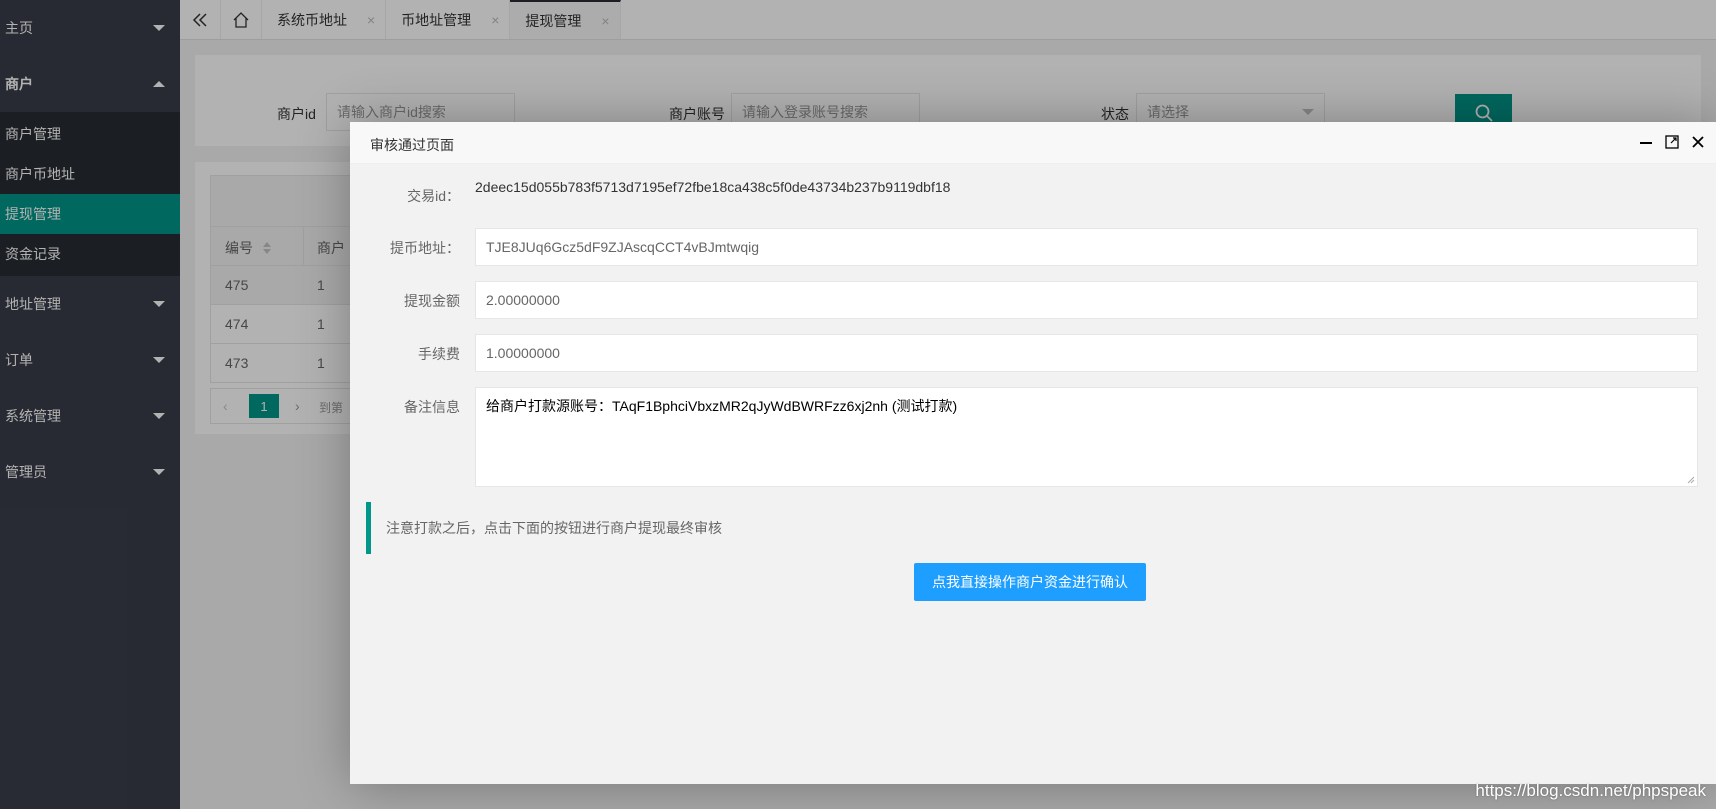 The width and height of the screenshot is (1716, 809). Describe the element at coordinates (1691, 480) in the screenshot. I see `resize-grip-icon` at that location.